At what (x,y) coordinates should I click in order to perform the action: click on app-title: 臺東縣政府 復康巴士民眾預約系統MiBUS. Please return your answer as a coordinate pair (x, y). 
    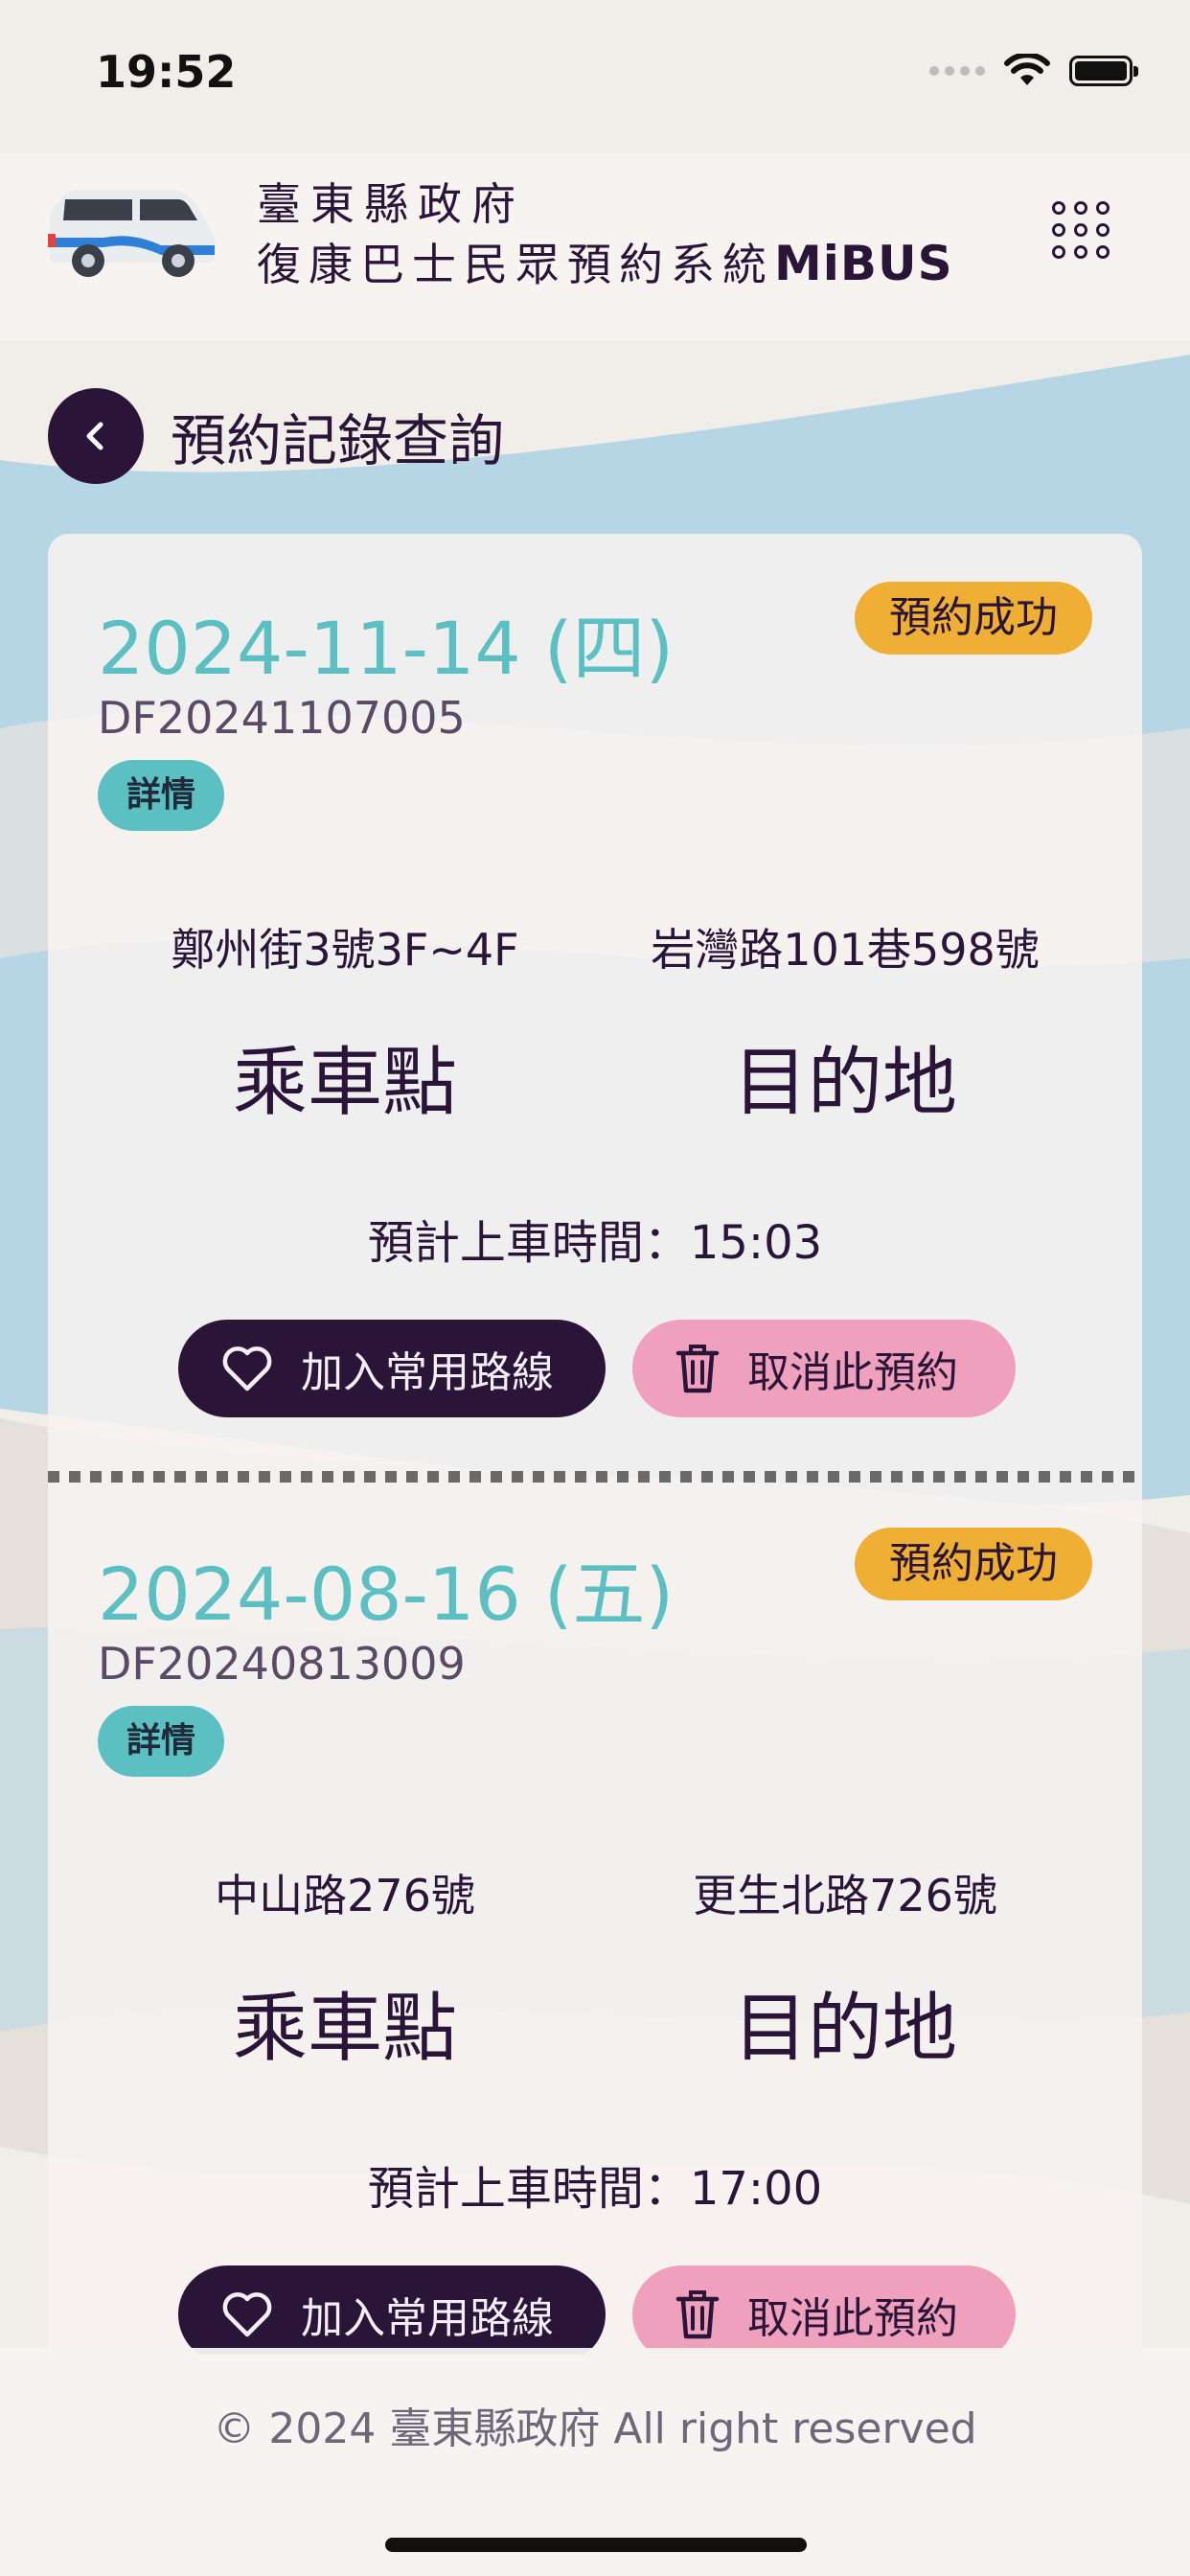
    Looking at the image, I should click on (605, 234).